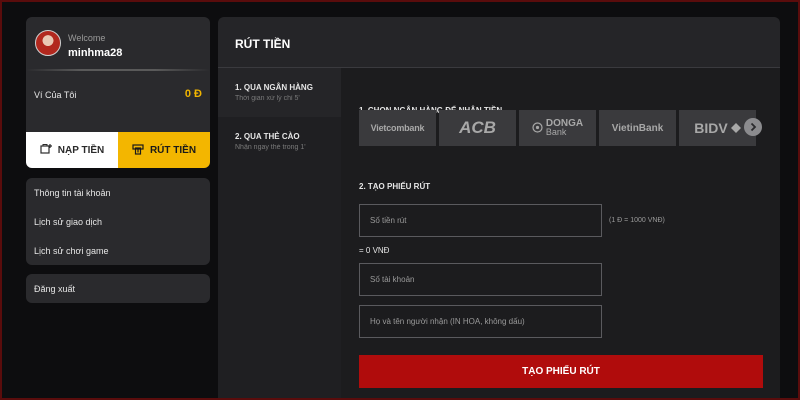 This screenshot has width=800, height=400. I want to click on exchange-rate-note: (1 Đ = 1000 VNĐ), so click(637, 220).